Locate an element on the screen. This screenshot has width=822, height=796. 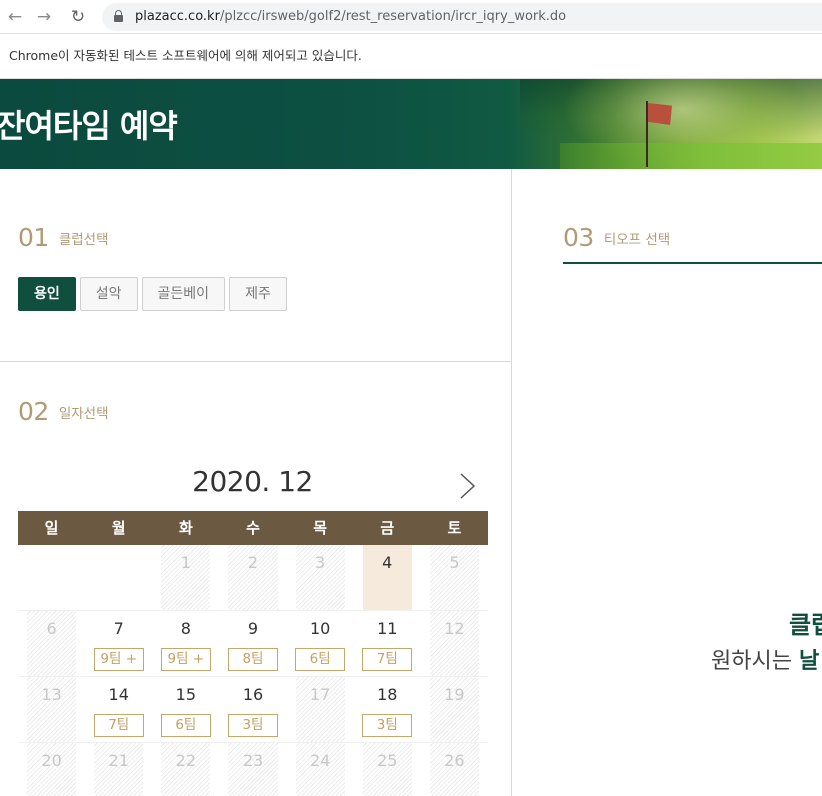
calendar-day-cell: 20 is located at coordinates (51, 769).